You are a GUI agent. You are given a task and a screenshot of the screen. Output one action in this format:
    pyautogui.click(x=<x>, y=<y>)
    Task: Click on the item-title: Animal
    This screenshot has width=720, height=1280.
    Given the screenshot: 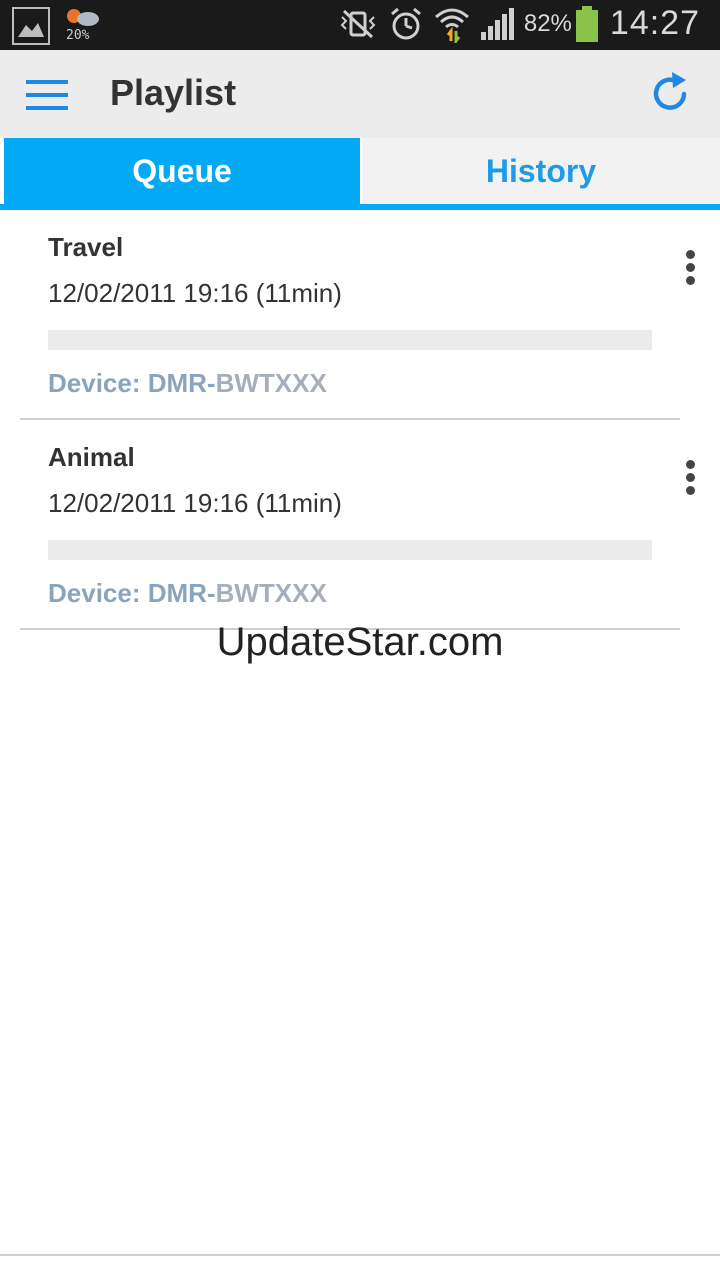 What is the action you would take?
    pyautogui.click(x=91, y=457)
    